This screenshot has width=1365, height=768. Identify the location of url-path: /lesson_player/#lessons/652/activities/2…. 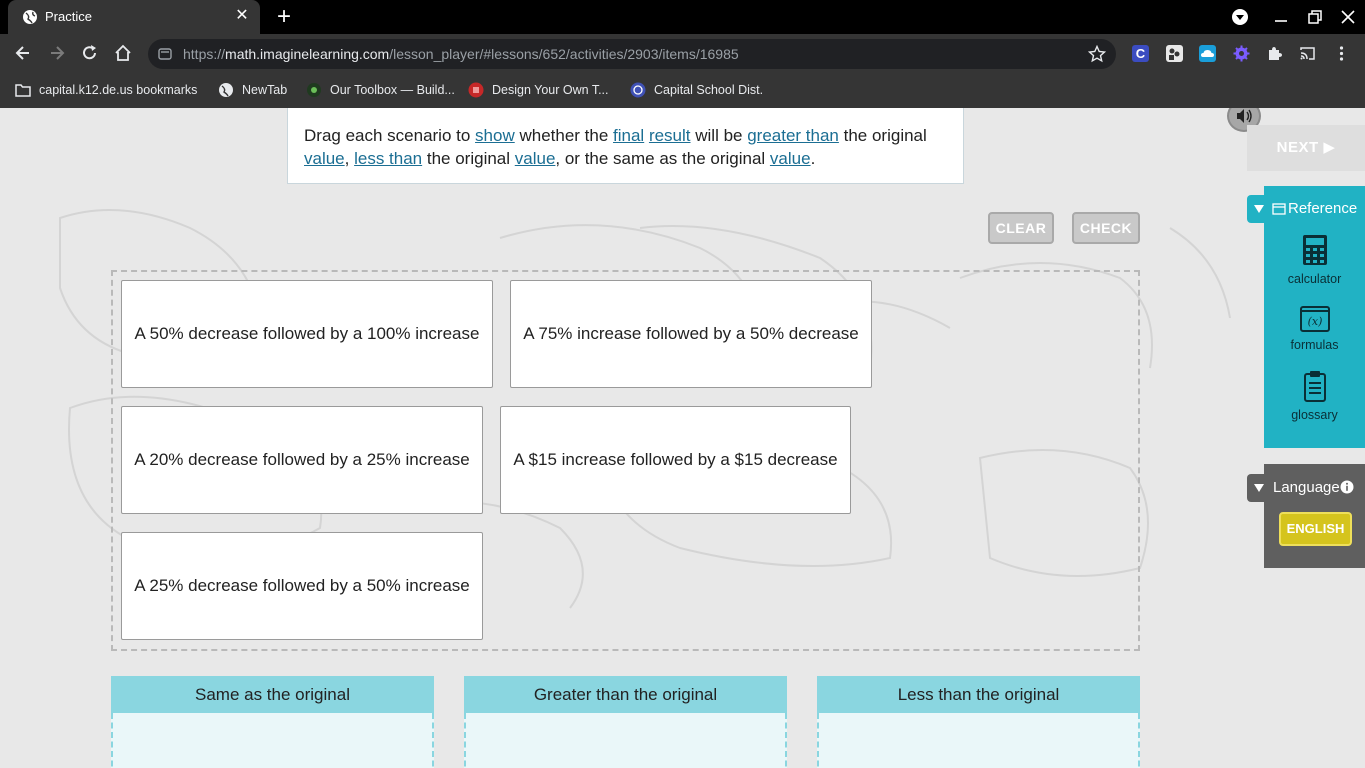
(564, 54).